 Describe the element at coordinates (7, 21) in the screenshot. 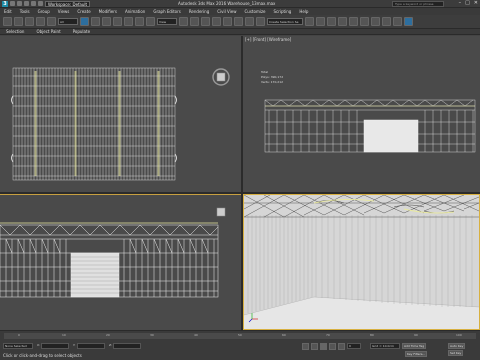

I see `undo-button` at that location.